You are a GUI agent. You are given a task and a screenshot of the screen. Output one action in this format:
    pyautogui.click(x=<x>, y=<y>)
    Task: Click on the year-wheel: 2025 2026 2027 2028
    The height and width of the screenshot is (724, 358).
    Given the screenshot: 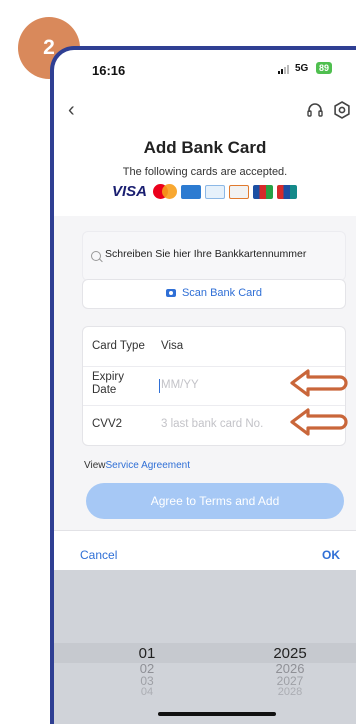 What is the action you would take?
    pyautogui.click(x=290, y=671)
    